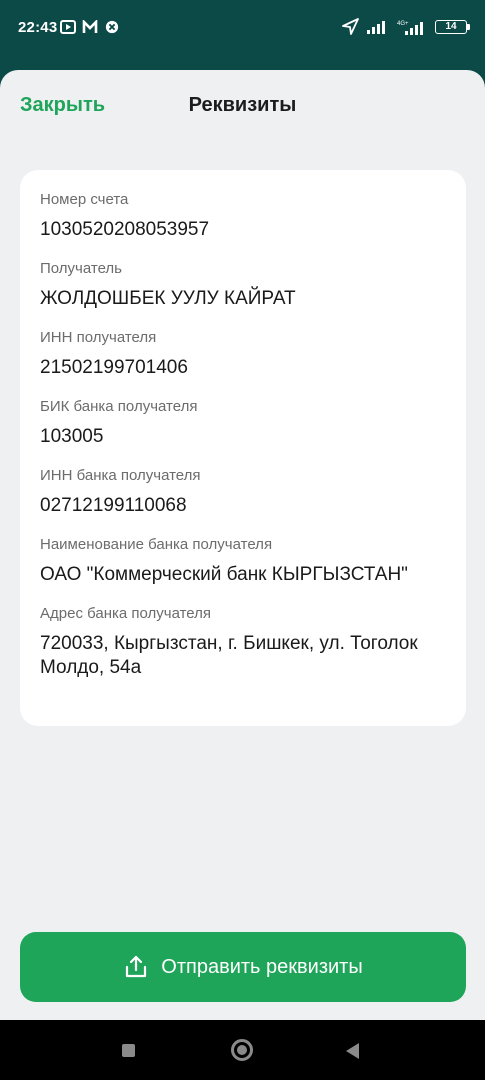  Describe the element at coordinates (243, 437) in the screenshot. I see `field-value: 103005` at that location.